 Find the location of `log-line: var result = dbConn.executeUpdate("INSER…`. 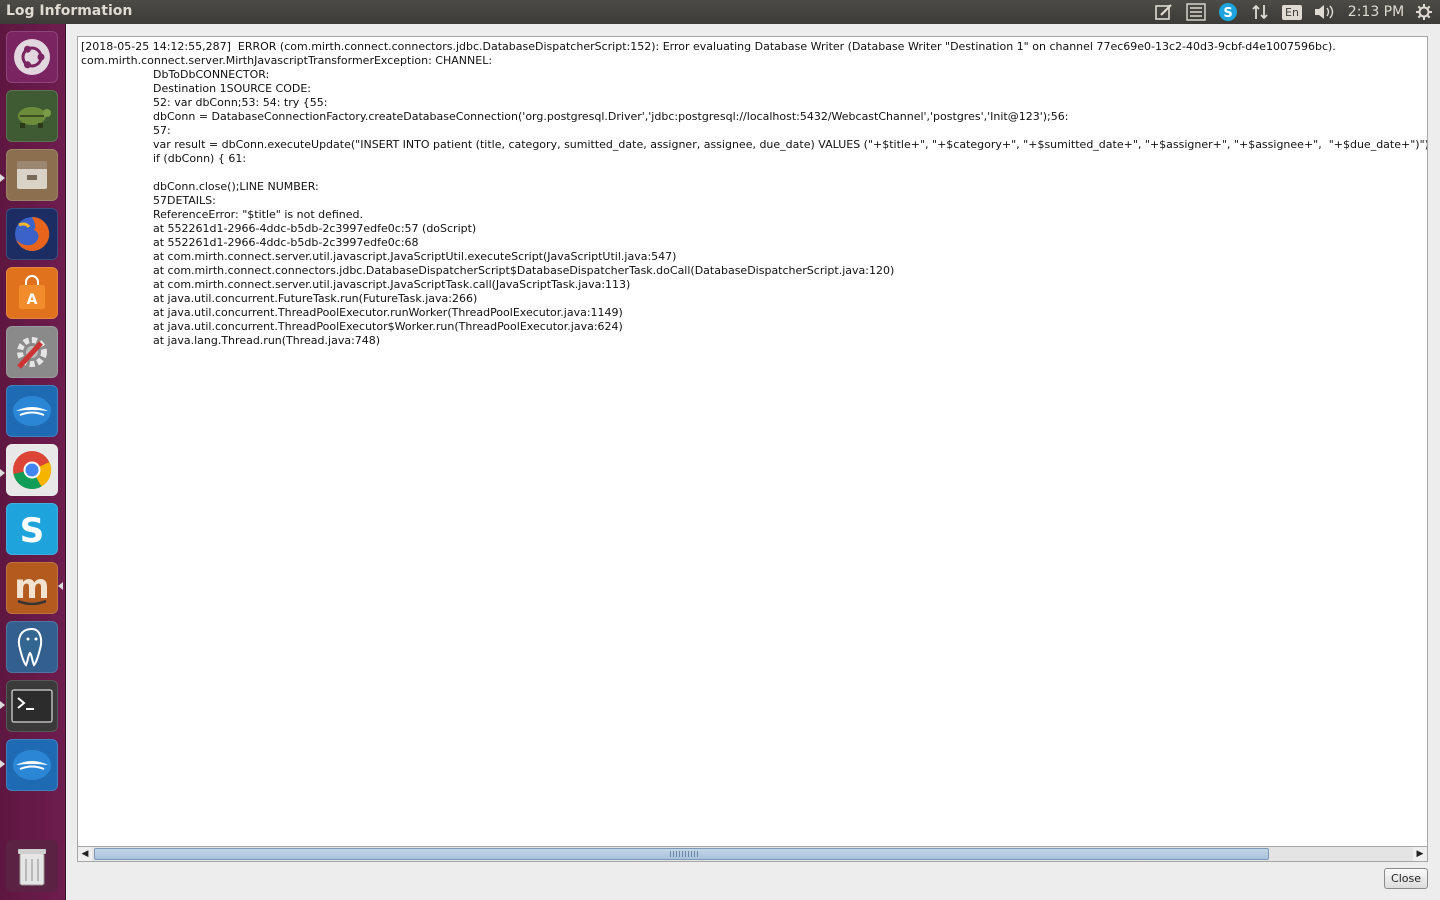

log-line: var result = dbConn.executeUpdate("INSER… is located at coordinates (790, 144).